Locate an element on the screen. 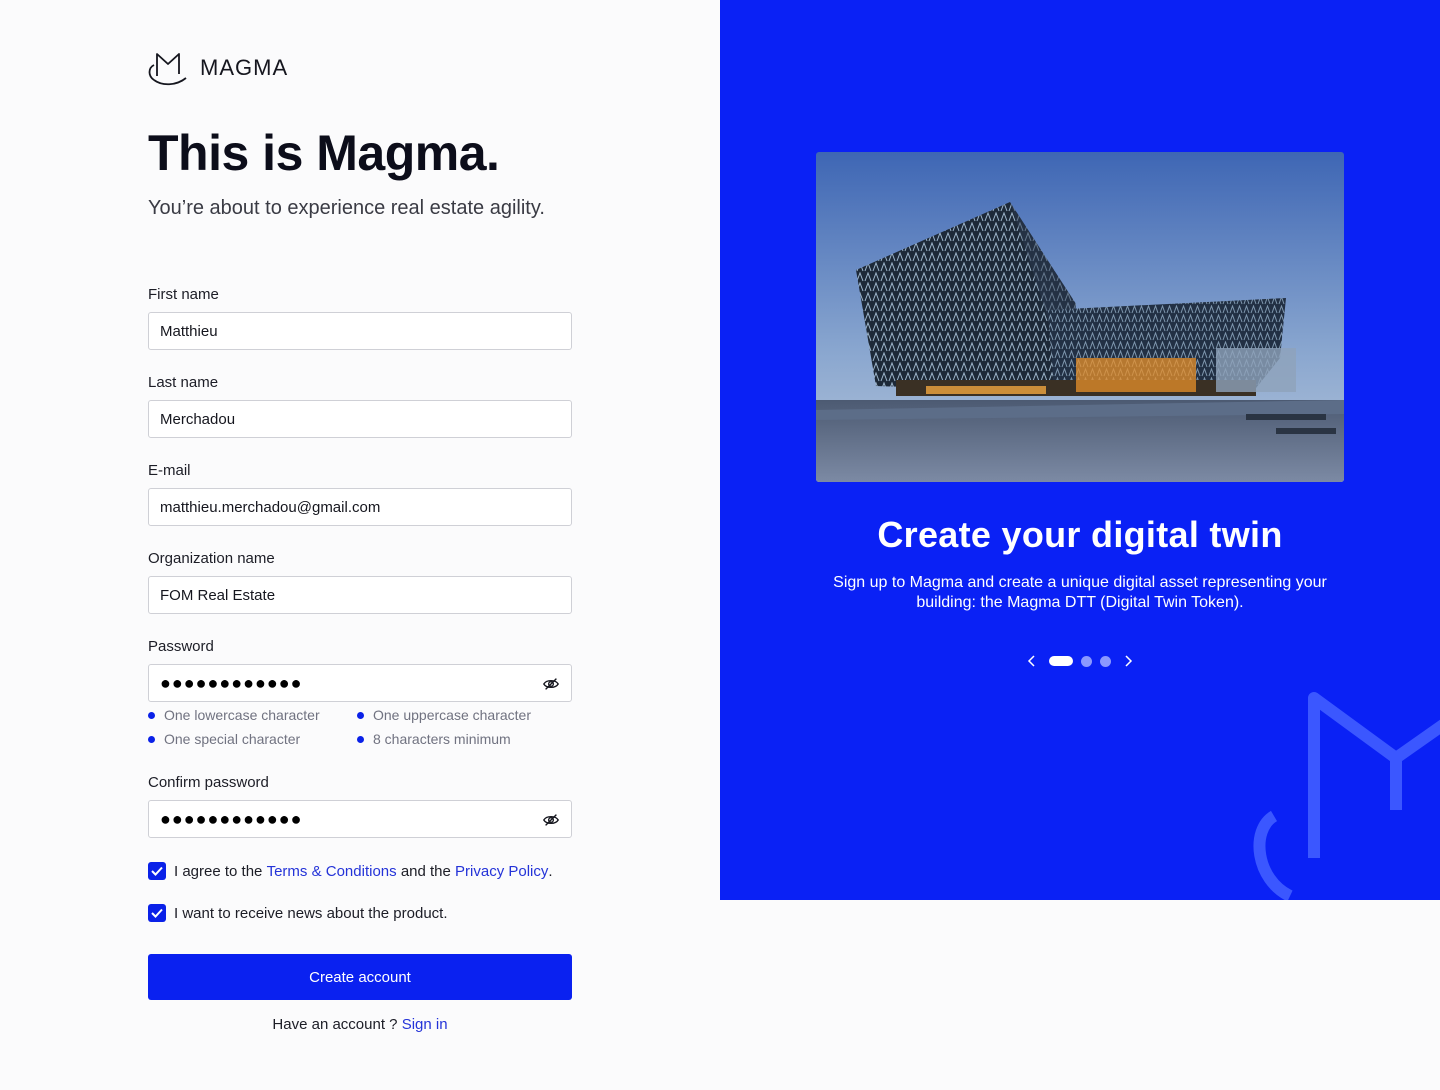  privacy-link: Privacy Policy is located at coordinates (501, 871).